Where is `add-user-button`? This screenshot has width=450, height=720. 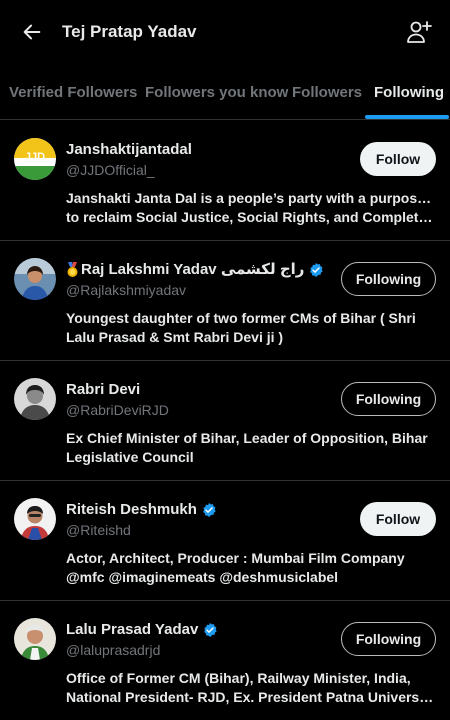 add-user-button is located at coordinates (419, 32).